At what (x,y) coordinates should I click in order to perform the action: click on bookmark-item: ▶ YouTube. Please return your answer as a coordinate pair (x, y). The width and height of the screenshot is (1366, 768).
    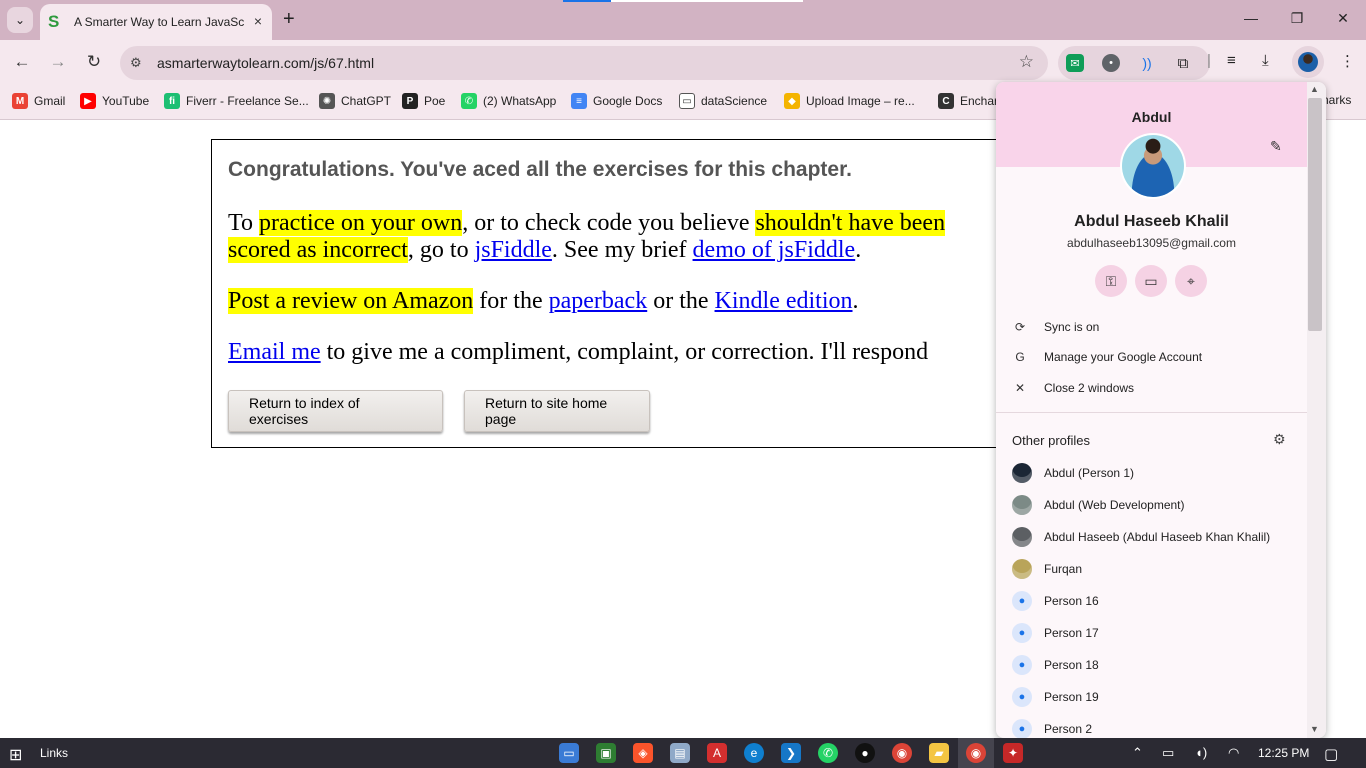
    Looking at the image, I should click on (114, 101).